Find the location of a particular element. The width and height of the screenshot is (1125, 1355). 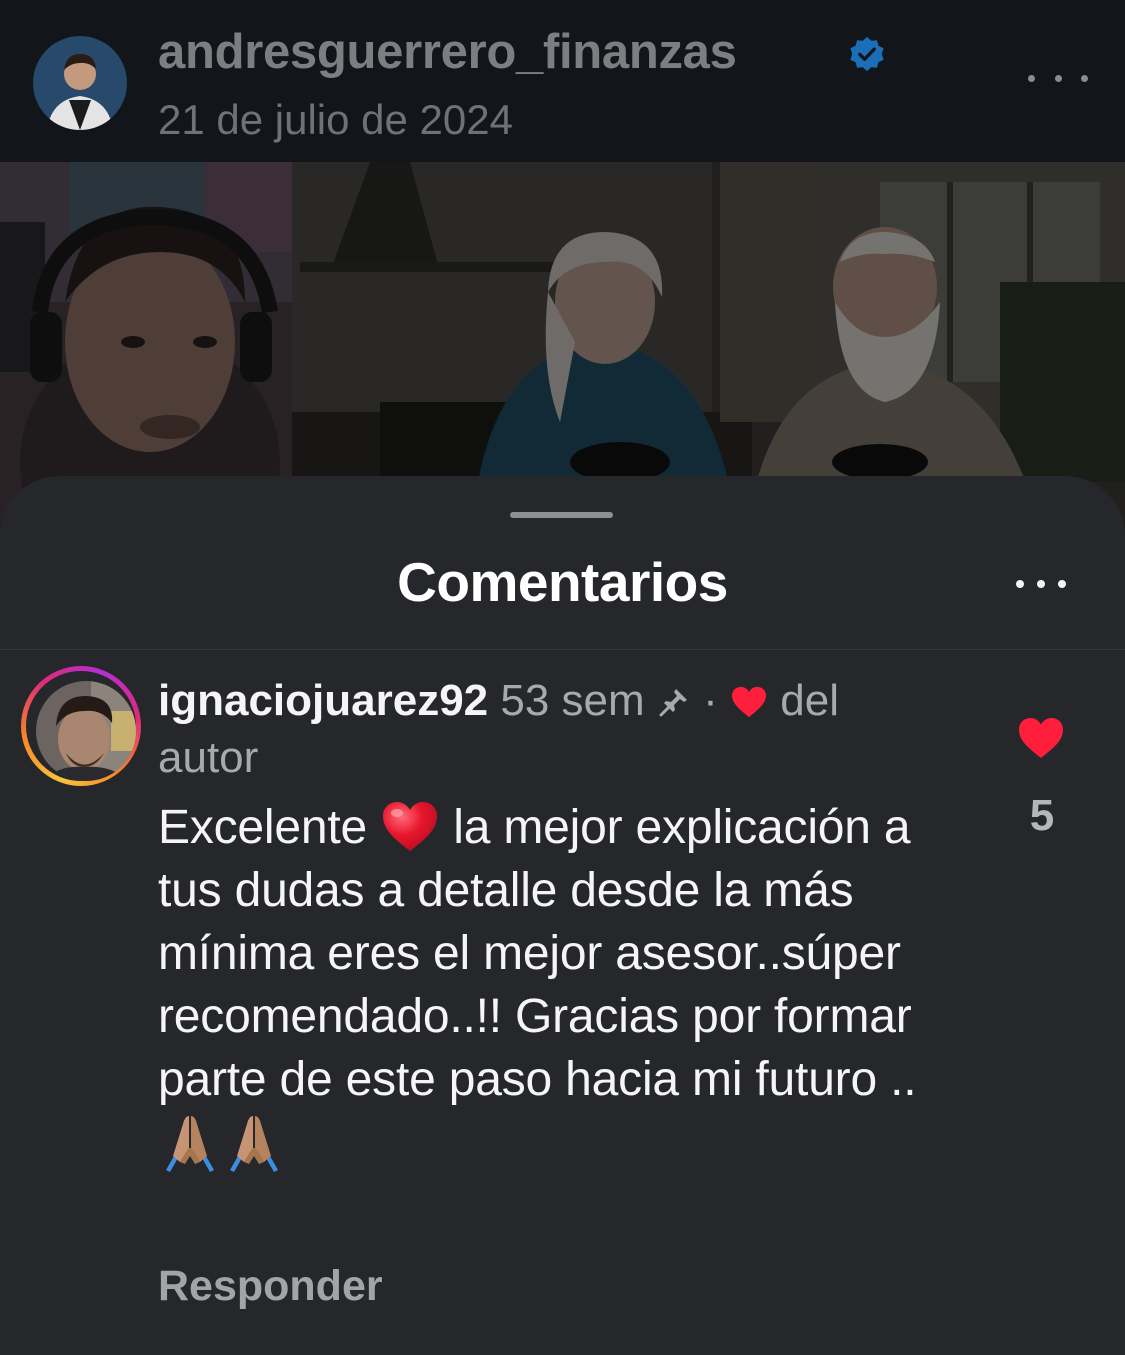

author-username: andresguerrero_finanzas is located at coordinates (447, 52).